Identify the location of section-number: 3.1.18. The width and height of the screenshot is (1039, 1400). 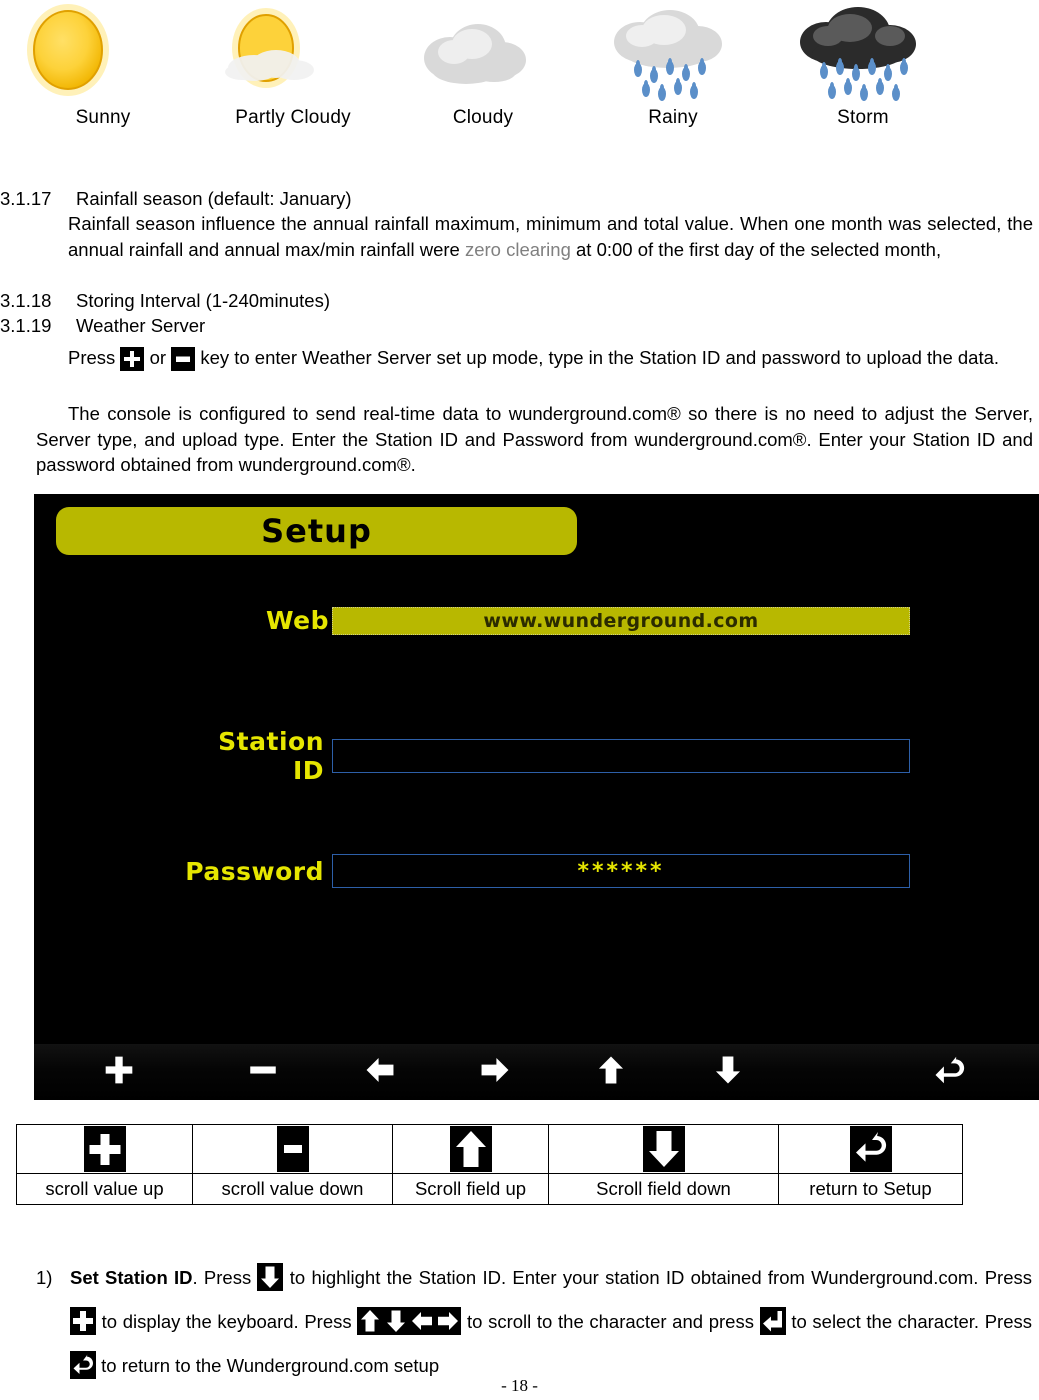
(26, 300).